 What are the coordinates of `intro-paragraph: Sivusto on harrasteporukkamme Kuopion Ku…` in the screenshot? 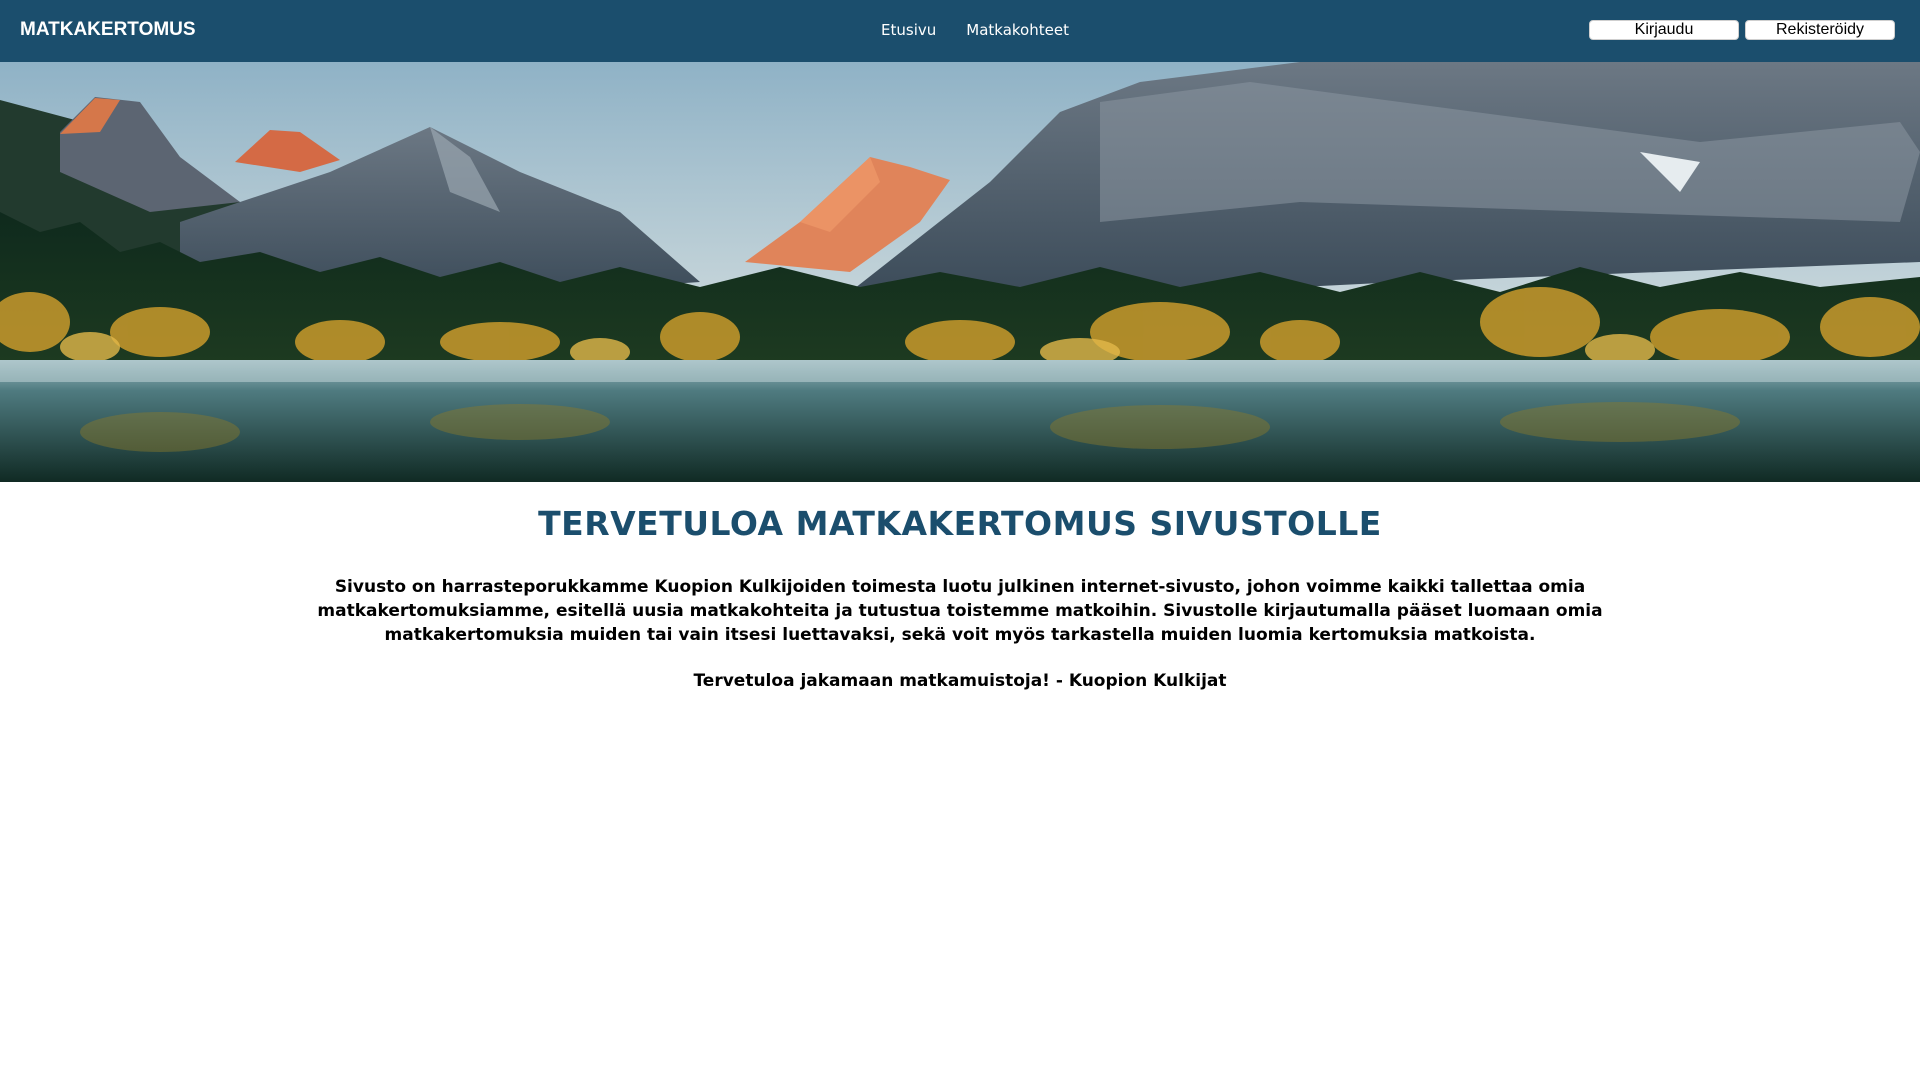 It's located at (960, 611).